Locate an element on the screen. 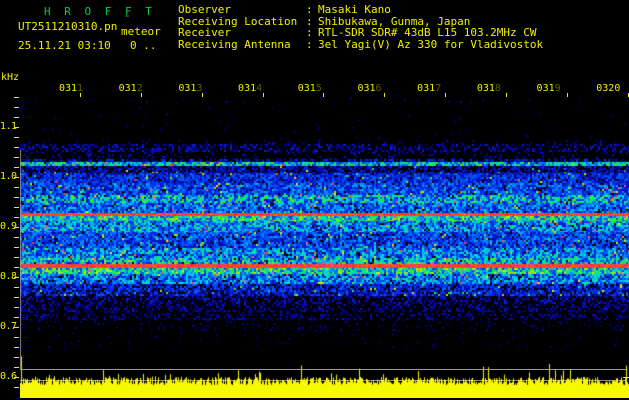 The height and width of the screenshot is (400, 629). station-field-value: 3el Yagi(V) Az 330 for Vladivostok is located at coordinates (431, 44).